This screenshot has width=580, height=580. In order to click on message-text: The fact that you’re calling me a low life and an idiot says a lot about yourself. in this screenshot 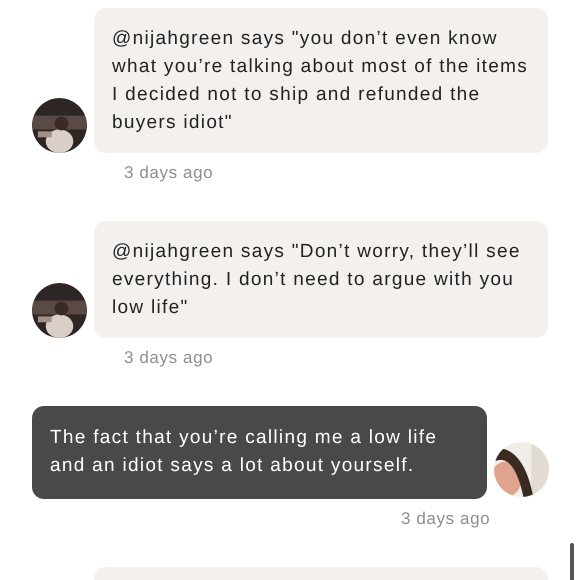, I will do `click(244, 452)`.